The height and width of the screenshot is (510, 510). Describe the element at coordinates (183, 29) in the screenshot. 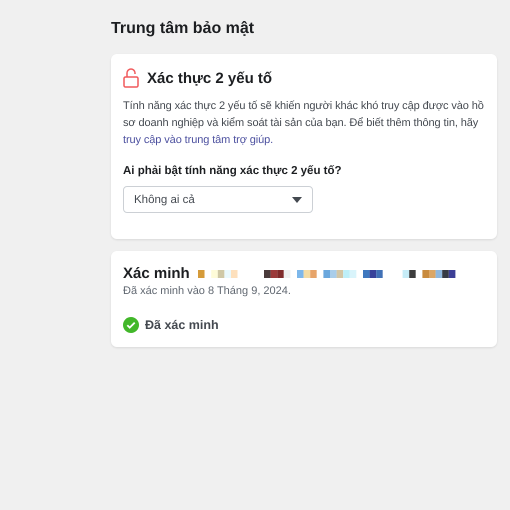

I see `page-title: Trung tâm bảo mật` at that location.